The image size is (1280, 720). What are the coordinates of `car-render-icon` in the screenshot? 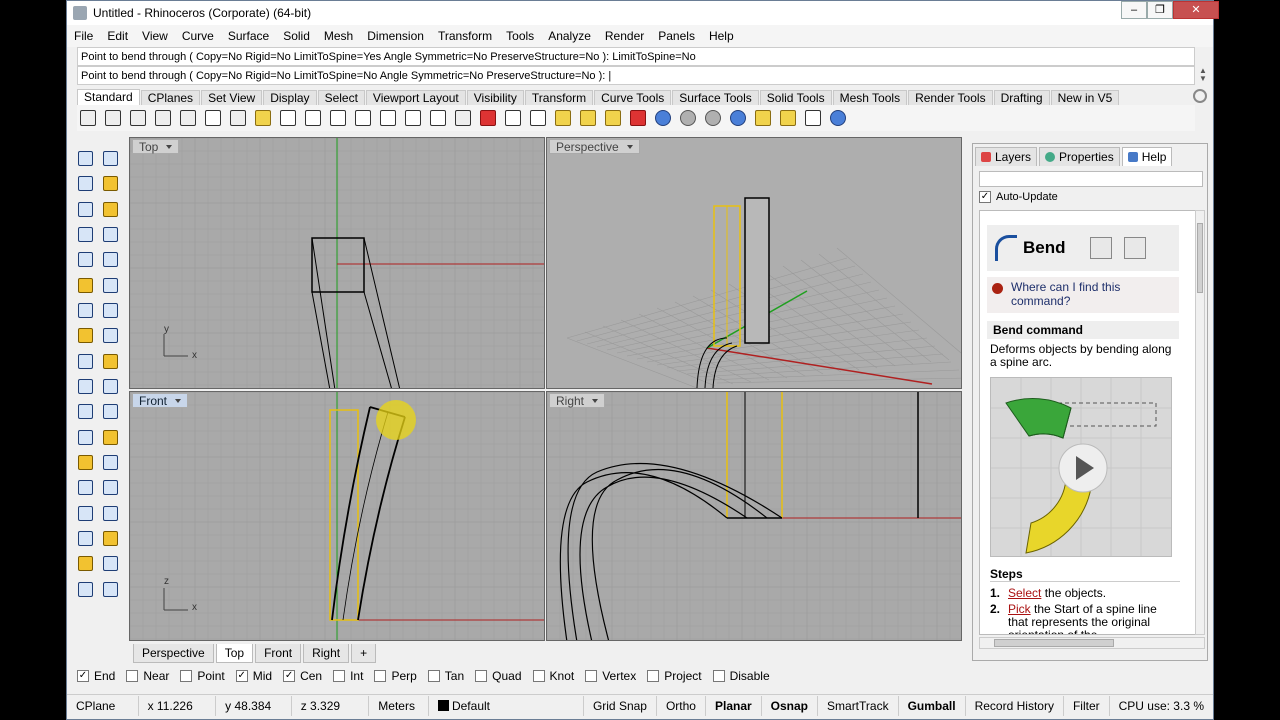 It's located at (488, 118).